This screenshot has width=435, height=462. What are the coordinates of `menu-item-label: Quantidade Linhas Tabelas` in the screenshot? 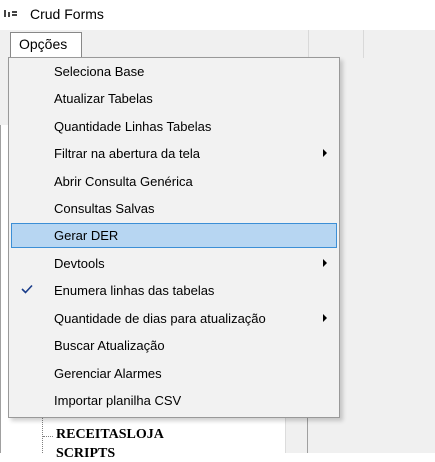 It's located at (133, 126).